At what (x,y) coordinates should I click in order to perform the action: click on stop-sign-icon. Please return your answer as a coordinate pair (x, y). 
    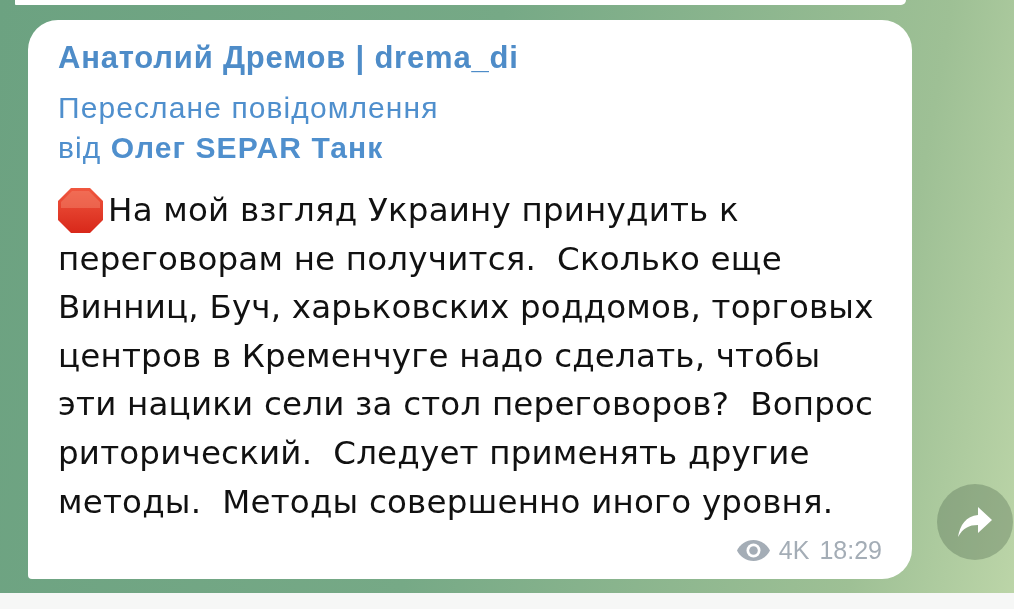
    Looking at the image, I should click on (80, 210).